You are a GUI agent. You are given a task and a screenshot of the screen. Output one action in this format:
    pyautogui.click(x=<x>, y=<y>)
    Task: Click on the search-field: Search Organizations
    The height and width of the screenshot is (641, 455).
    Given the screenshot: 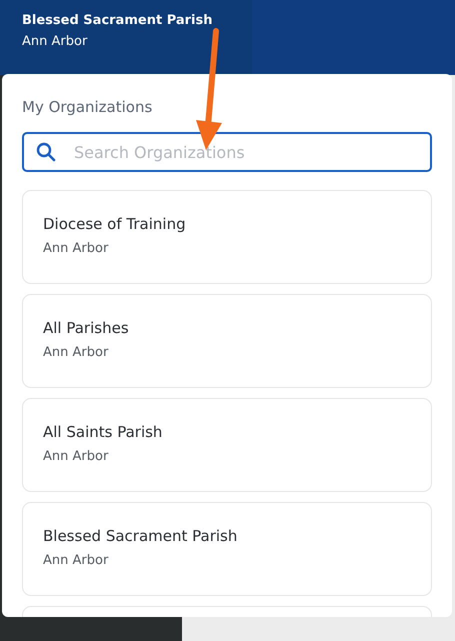 What is the action you would take?
    pyautogui.click(x=227, y=152)
    